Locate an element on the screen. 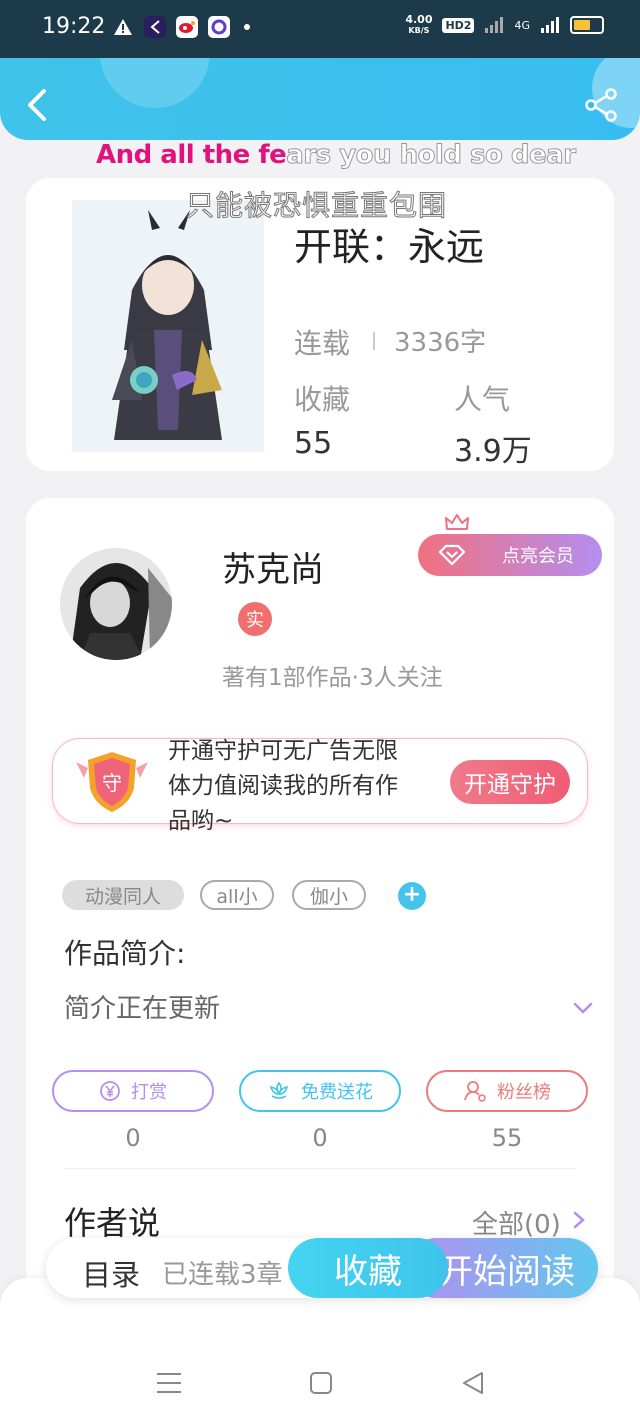 The height and width of the screenshot is (1422, 640). lyric-line-chinese: 只能被恐惧重重包围 is located at coordinates (316, 206).